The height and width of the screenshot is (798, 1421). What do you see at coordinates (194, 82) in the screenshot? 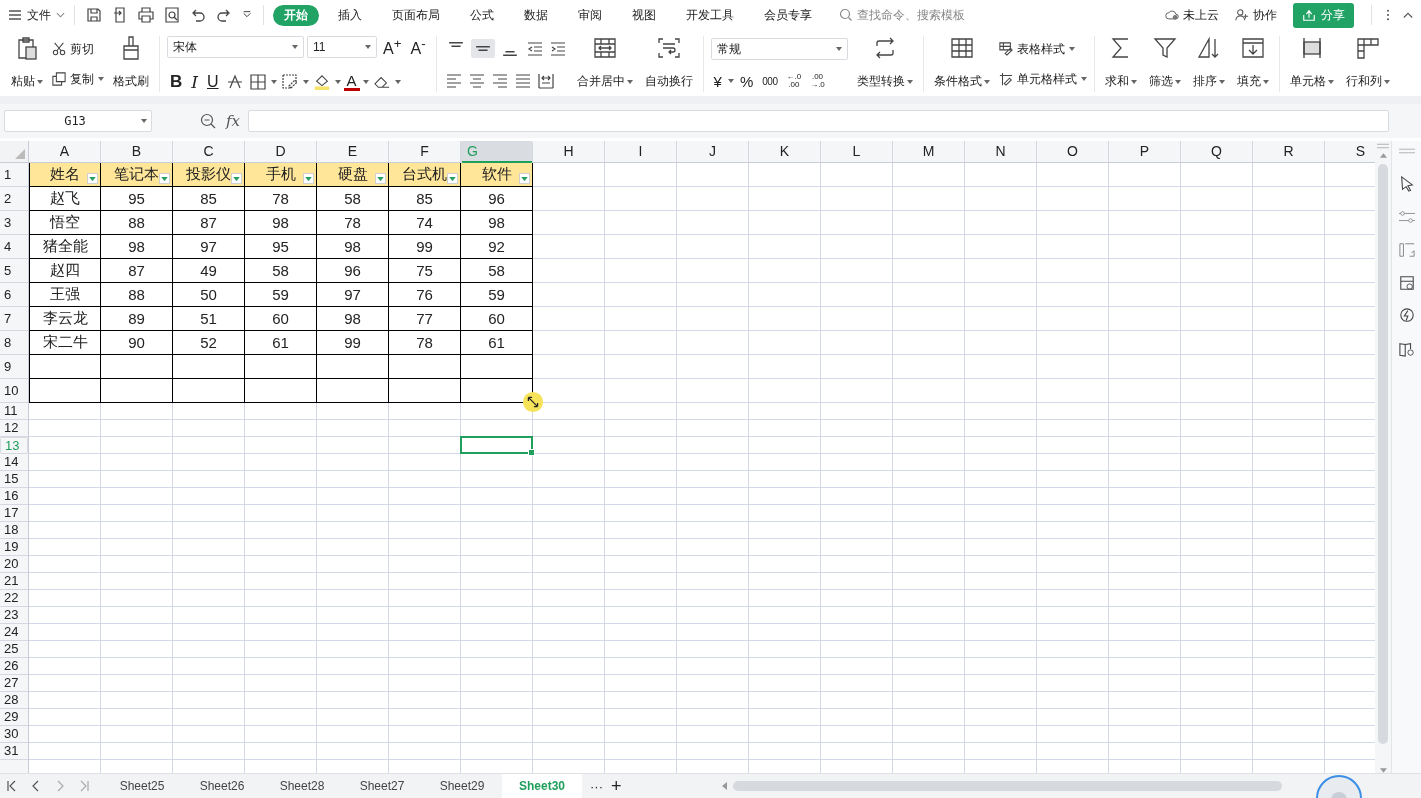
I see `italic-button: I` at bounding box center [194, 82].